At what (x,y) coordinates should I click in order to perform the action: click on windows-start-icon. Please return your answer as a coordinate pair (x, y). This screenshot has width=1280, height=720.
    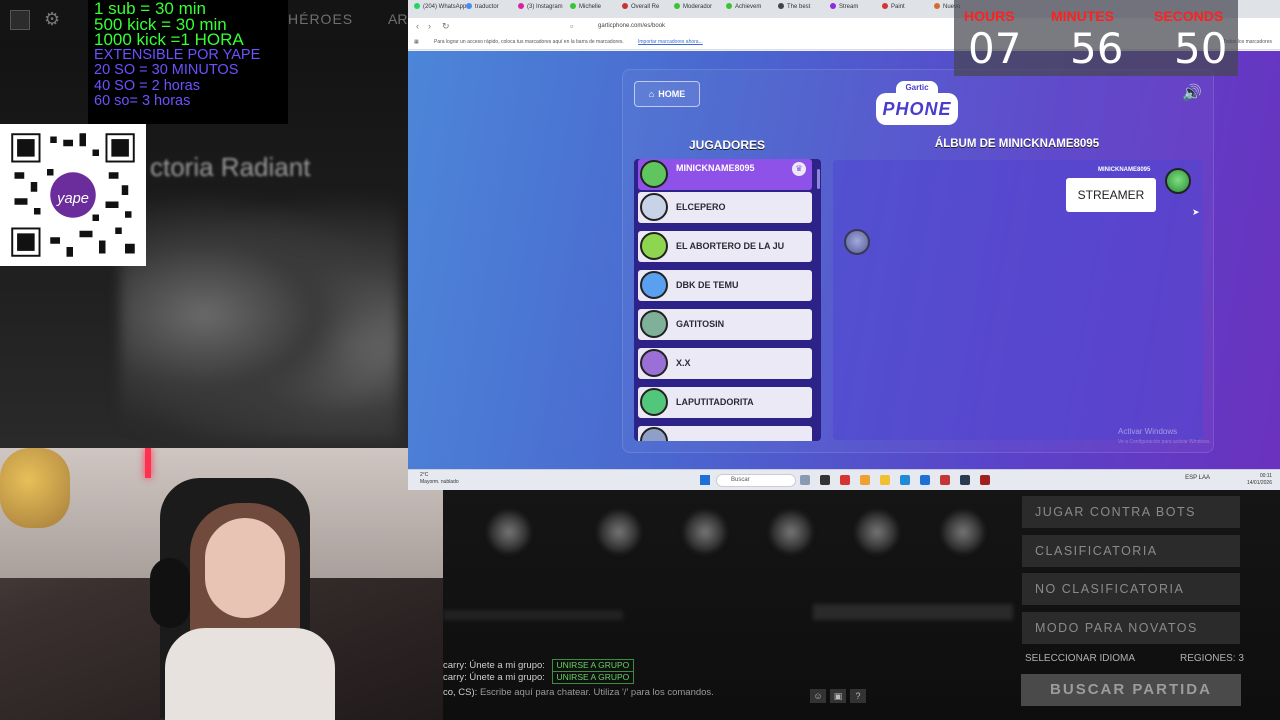
    Looking at the image, I should click on (705, 480).